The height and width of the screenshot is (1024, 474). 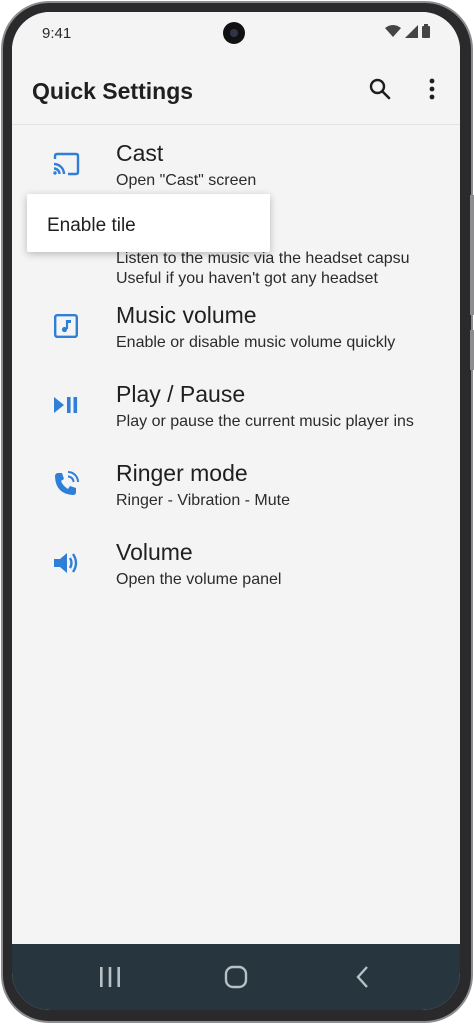 I want to click on list-item-volume: Volume Open the volume panel, so click(x=236, y=576).